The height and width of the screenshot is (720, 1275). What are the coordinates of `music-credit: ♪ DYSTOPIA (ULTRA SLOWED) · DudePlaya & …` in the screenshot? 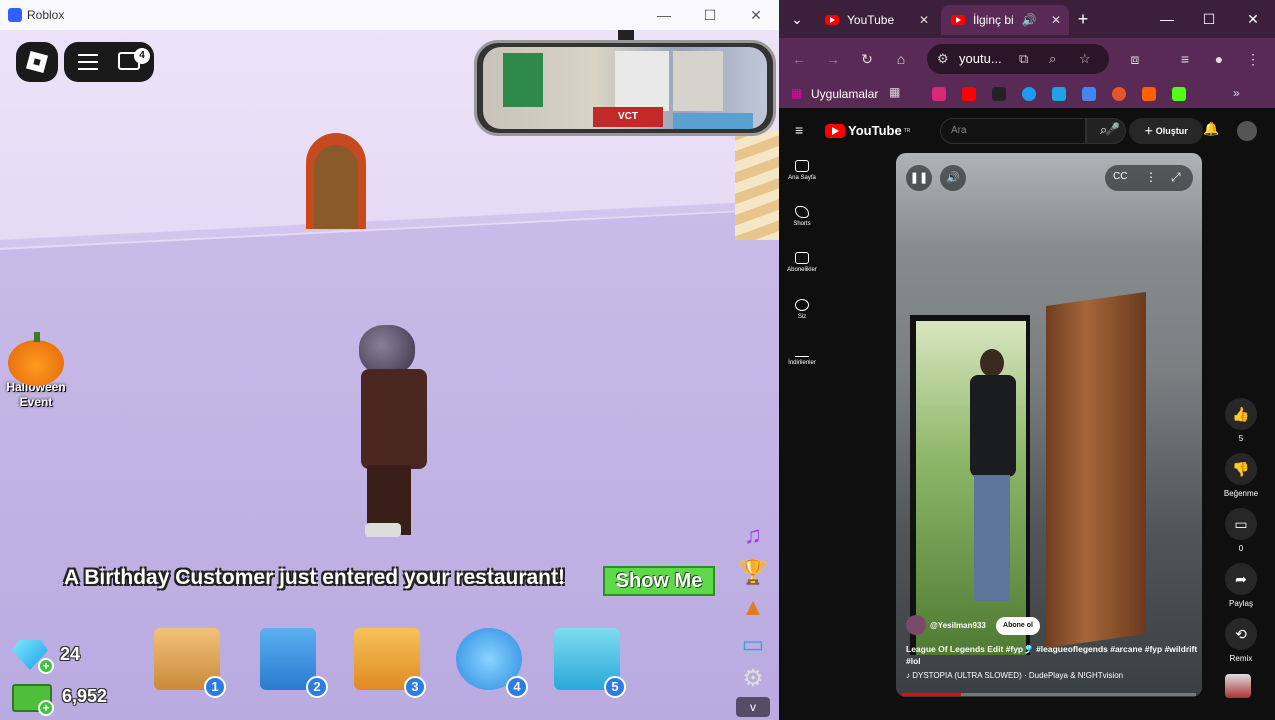 It's located at (1014, 675).